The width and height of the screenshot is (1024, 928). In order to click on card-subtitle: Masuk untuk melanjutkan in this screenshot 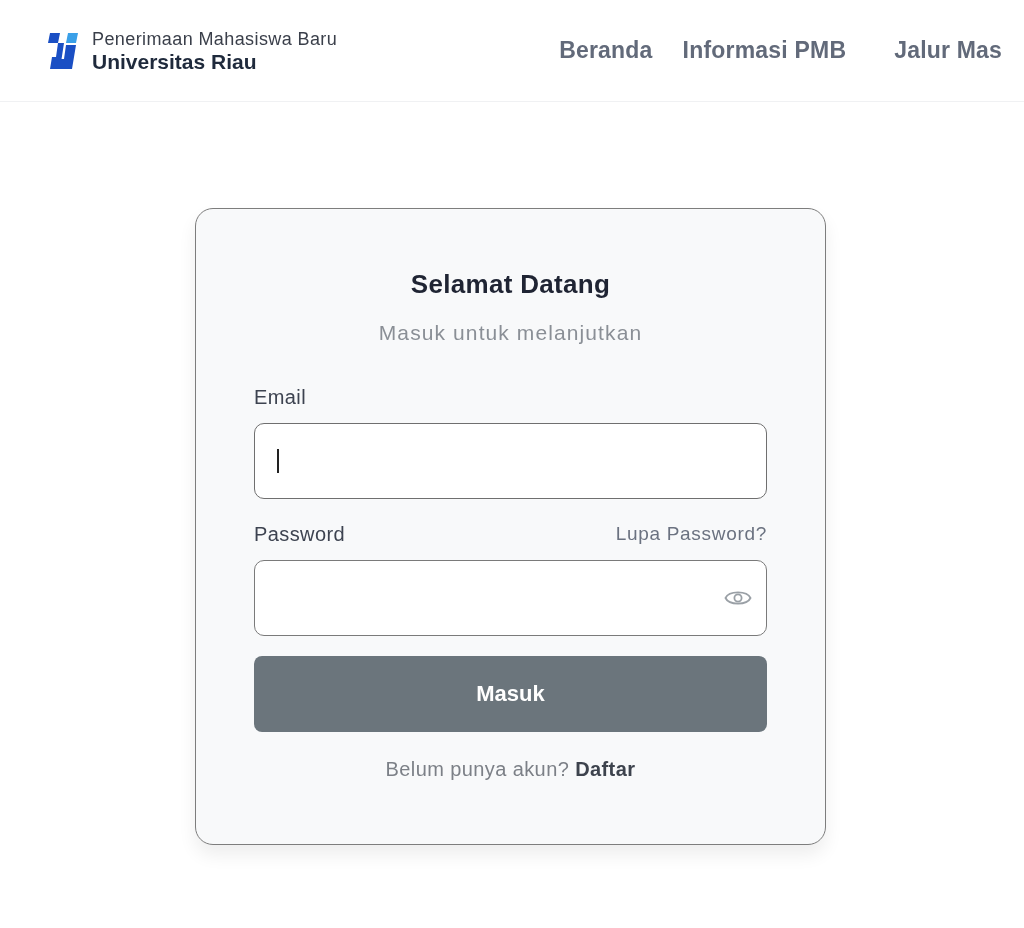, I will do `click(510, 333)`.